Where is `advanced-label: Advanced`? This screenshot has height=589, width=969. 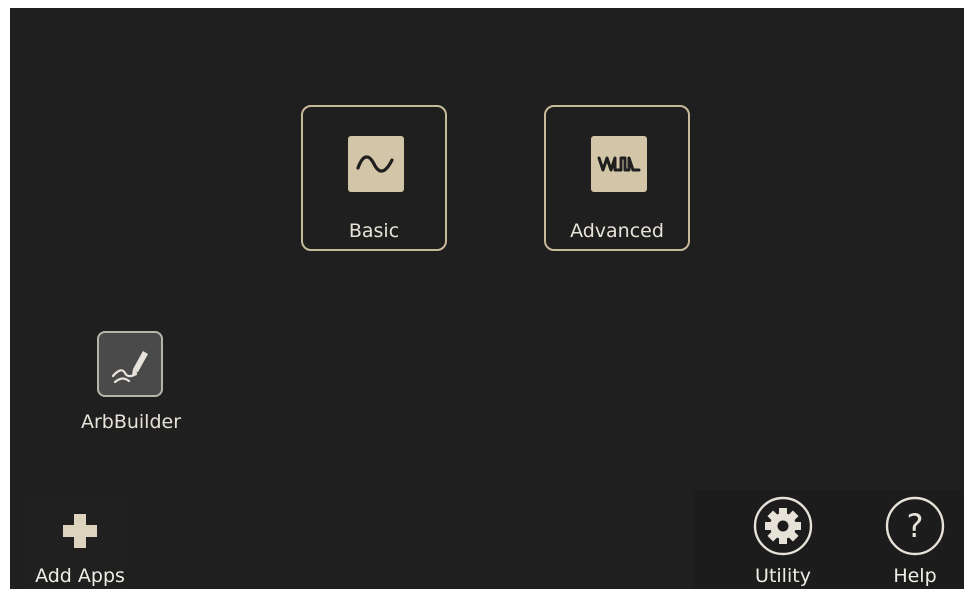
advanced-label: Advanced is located at coordinates (617, 231).